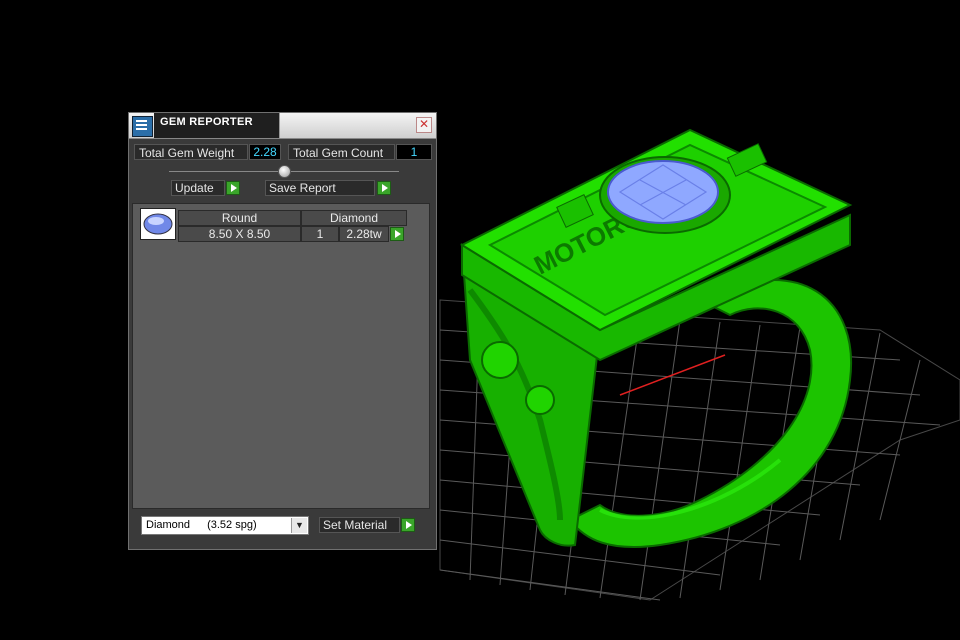 This screenshot has height=640, width=960. Describe the element at coordinates (206, 122) in the screenshot. I see `window-title: GEM REPORTER` at that location.